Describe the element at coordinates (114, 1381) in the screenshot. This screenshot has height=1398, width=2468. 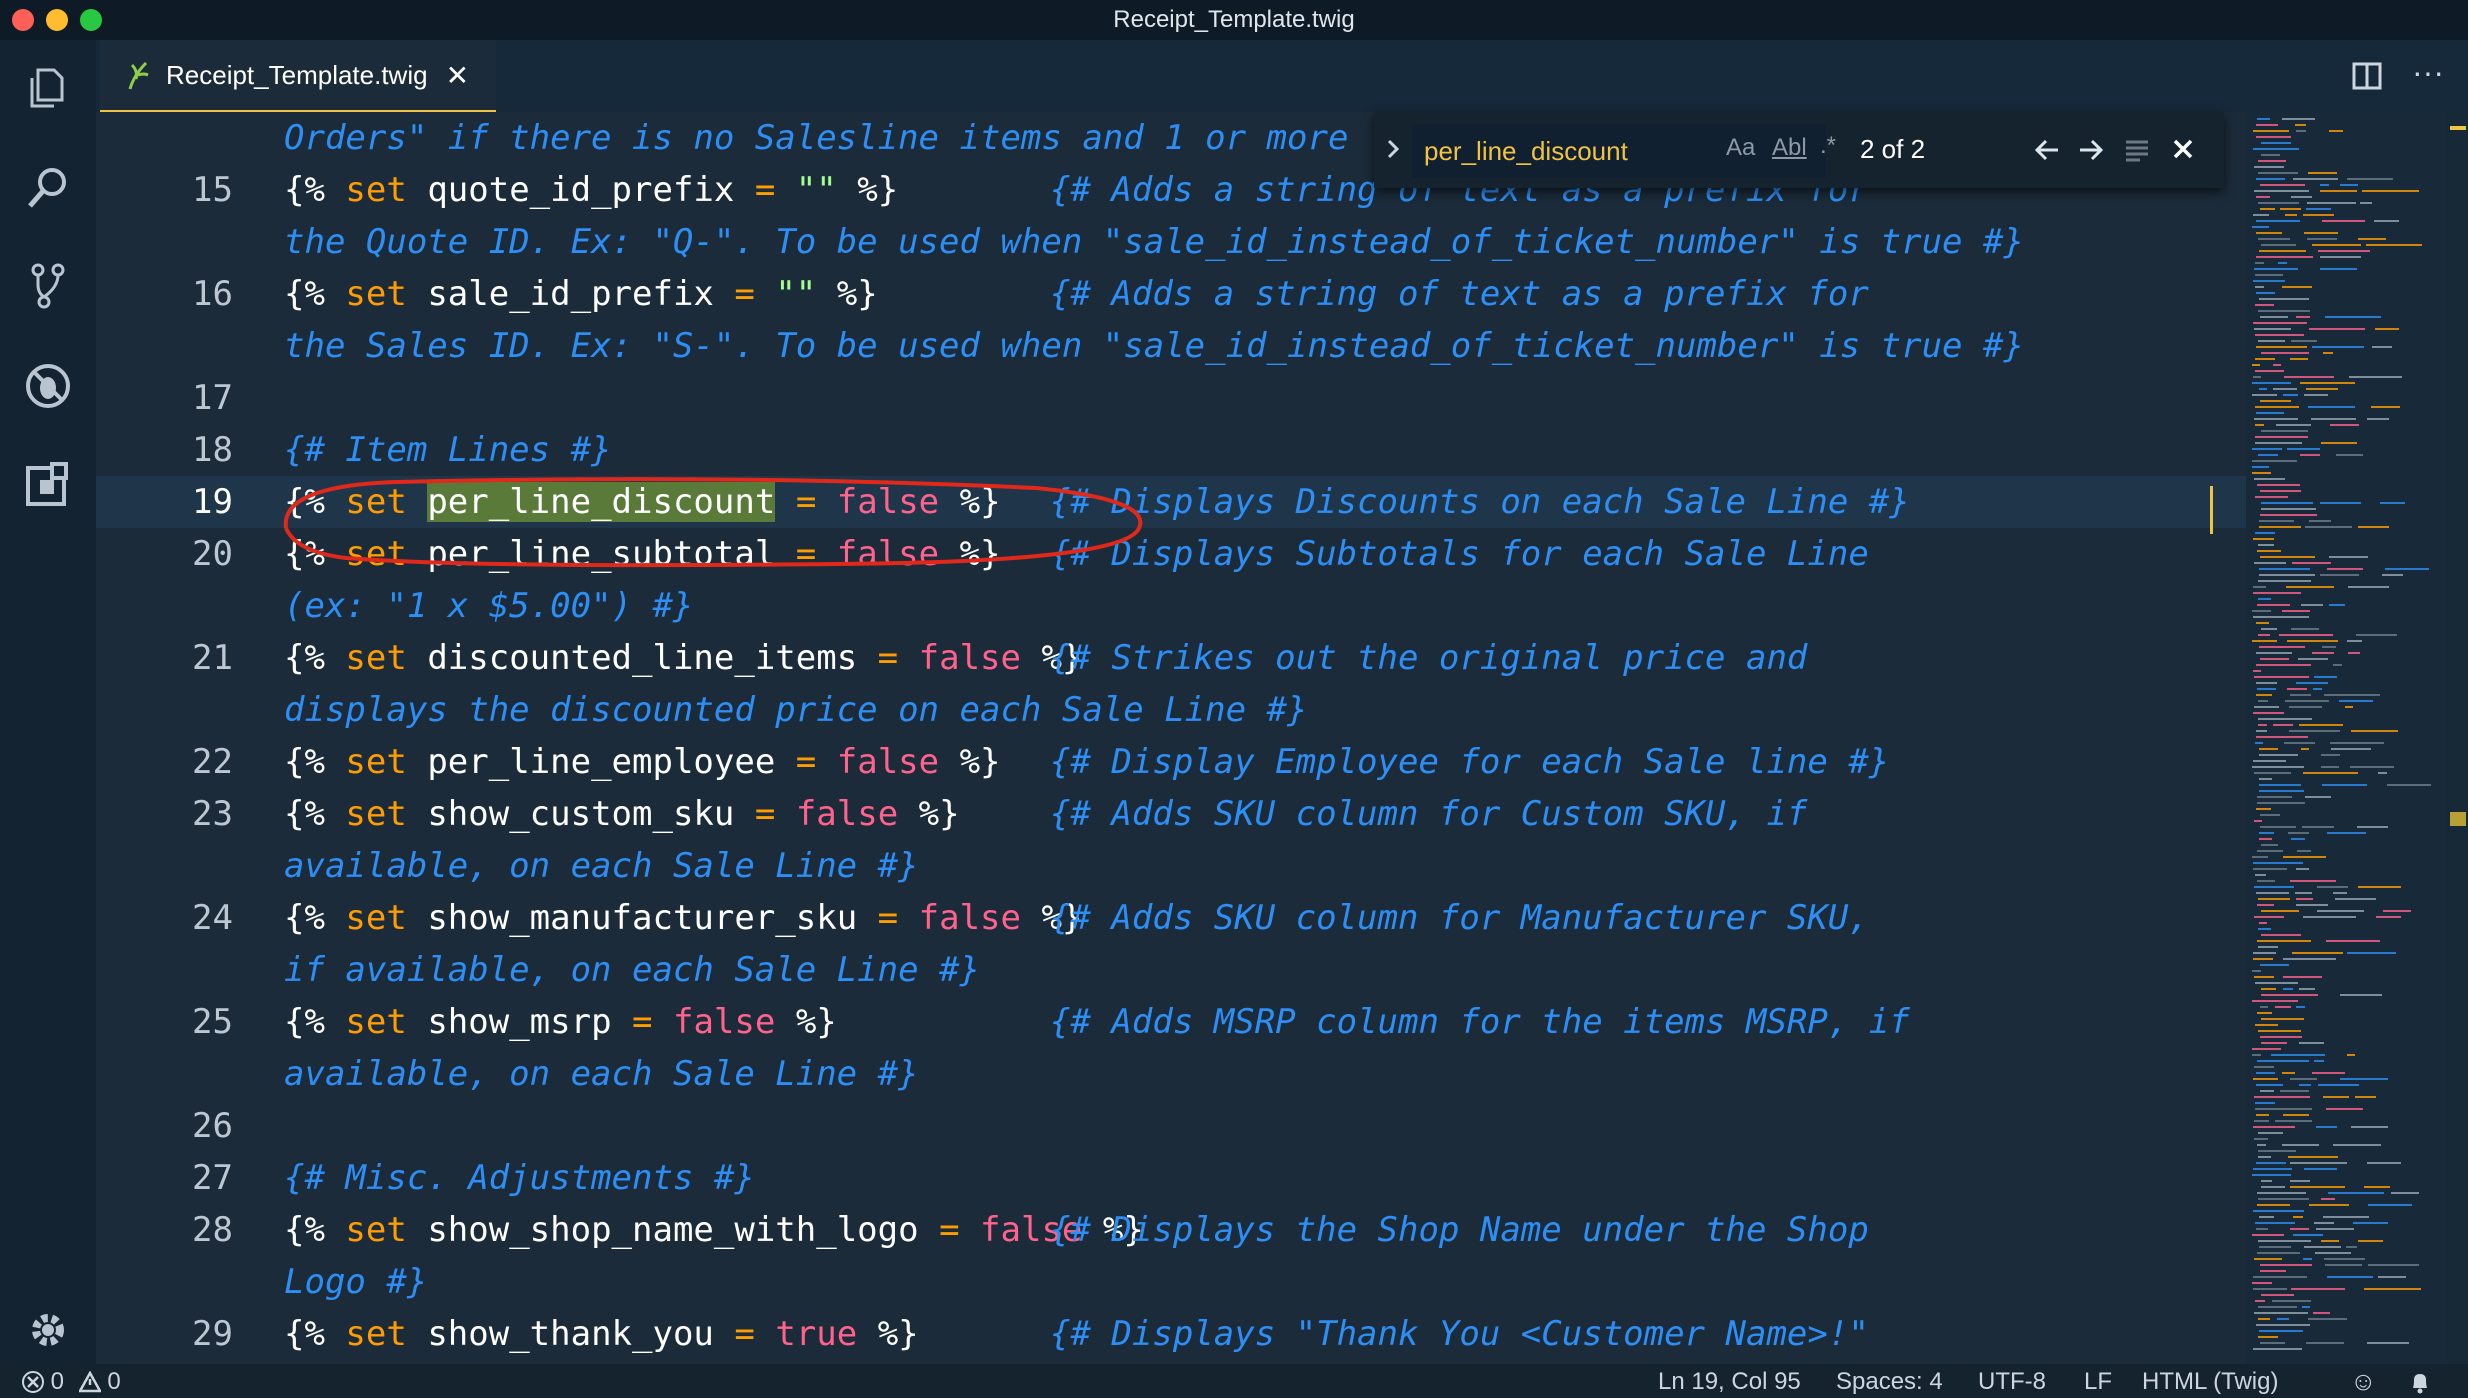
I see `warning-count: 0` at that location.